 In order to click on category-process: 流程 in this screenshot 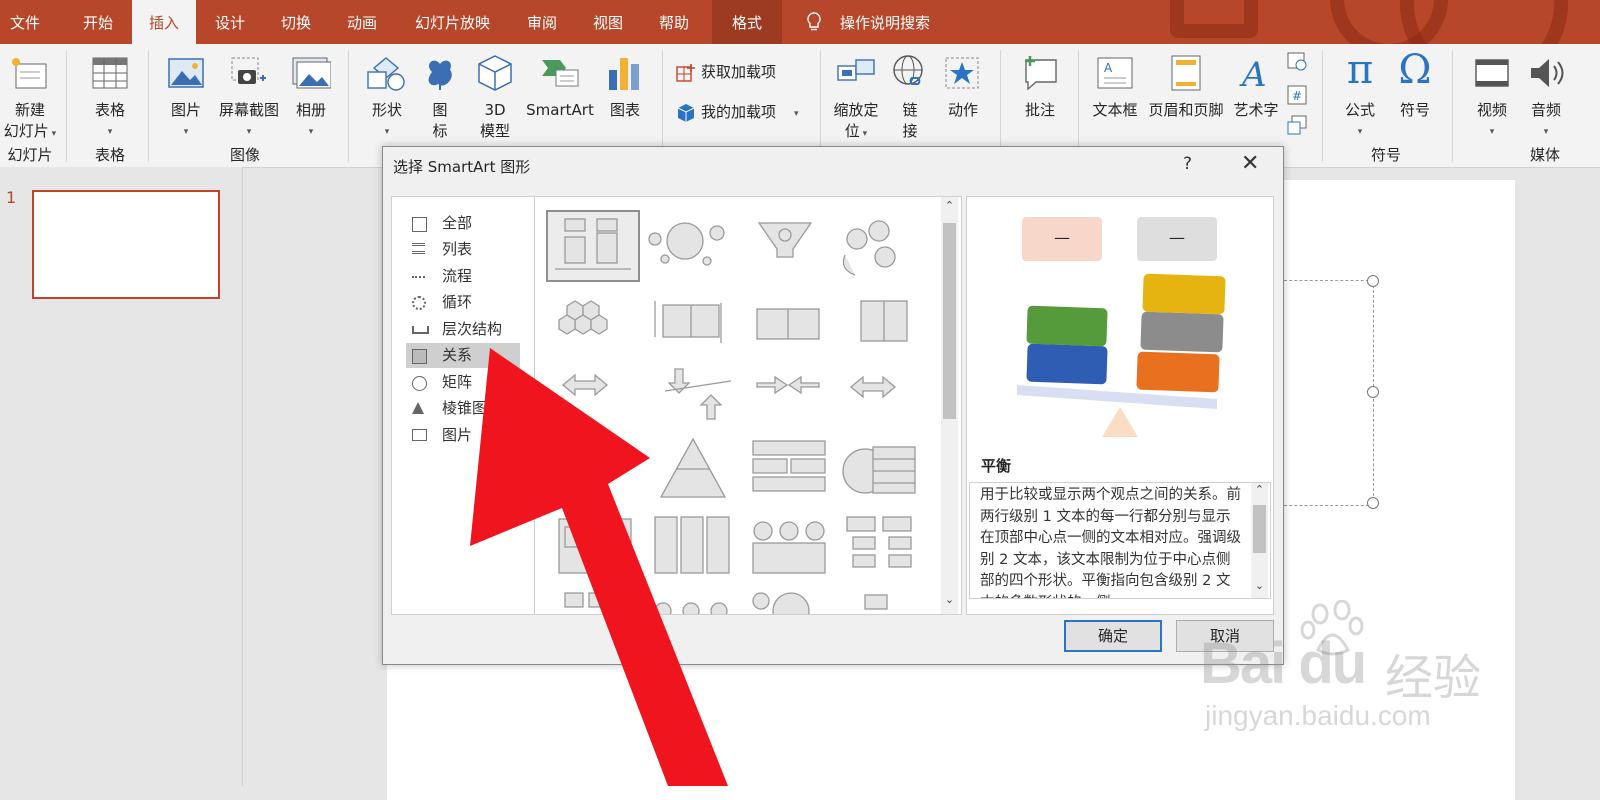, I will do `click(463, 276)`.